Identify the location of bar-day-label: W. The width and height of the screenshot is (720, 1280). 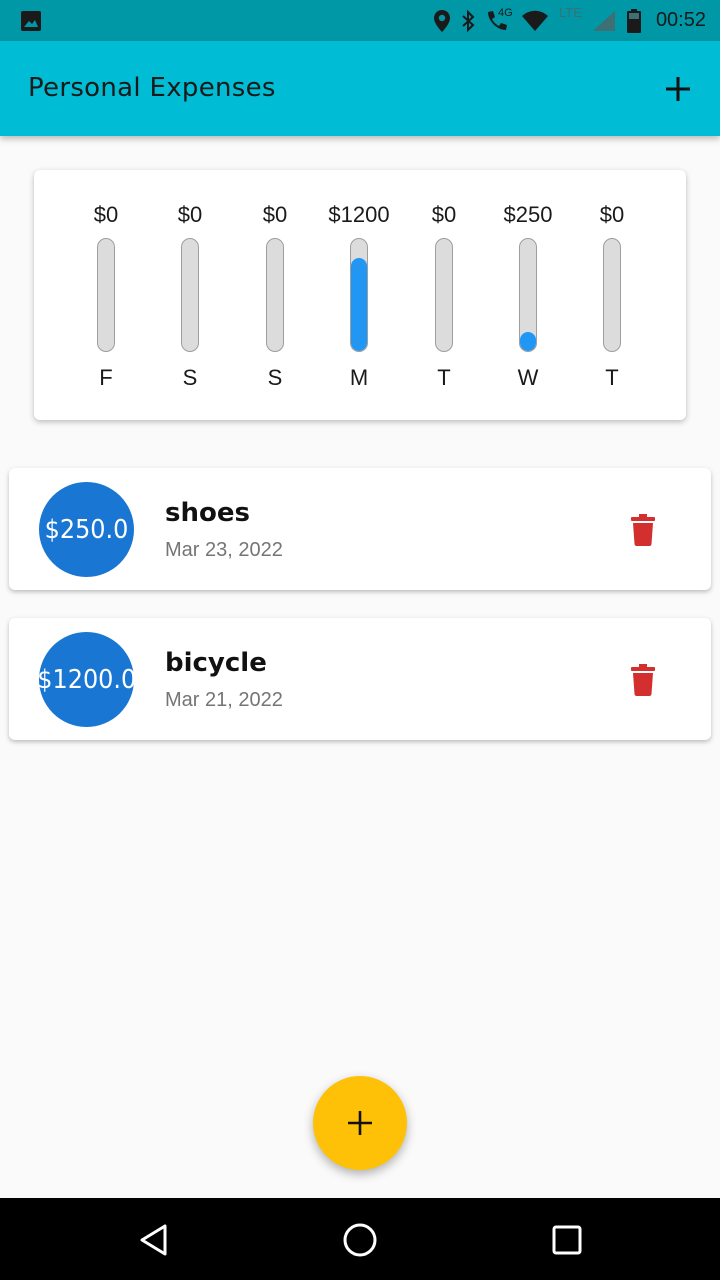
(528, 377).